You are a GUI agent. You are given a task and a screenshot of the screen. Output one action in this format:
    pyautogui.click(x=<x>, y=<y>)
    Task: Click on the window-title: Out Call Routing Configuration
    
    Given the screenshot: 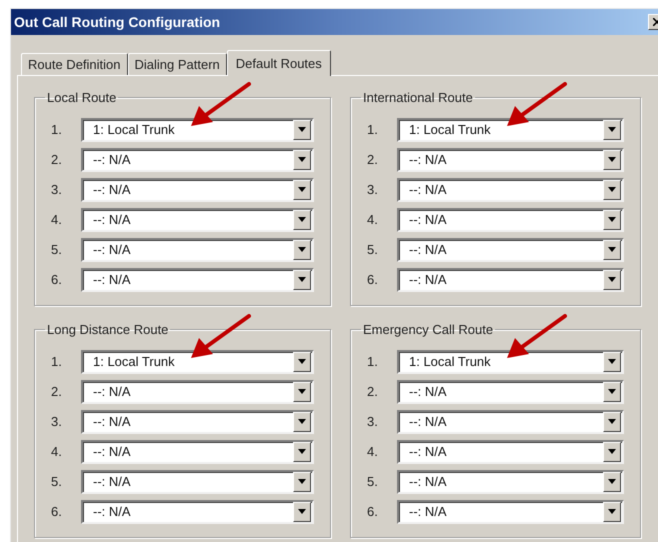 What is the action you would take?
    pyautogui.click(x=117, y=22)
    